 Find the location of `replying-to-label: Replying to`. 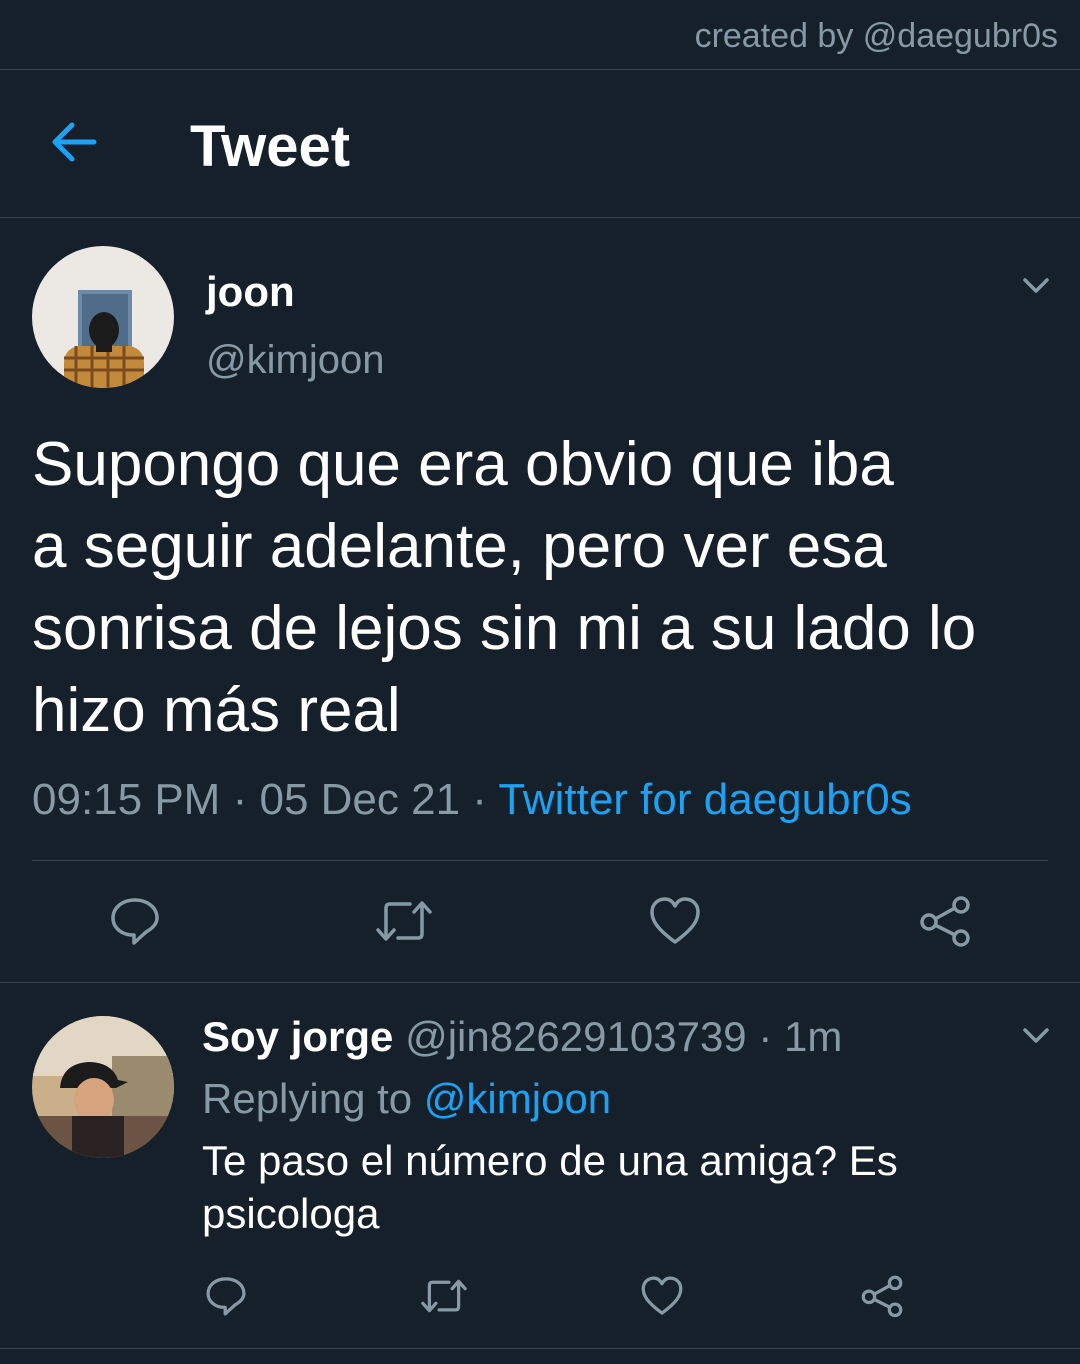

replying-to-label: Replying to is located at coordinates (307, 1098).